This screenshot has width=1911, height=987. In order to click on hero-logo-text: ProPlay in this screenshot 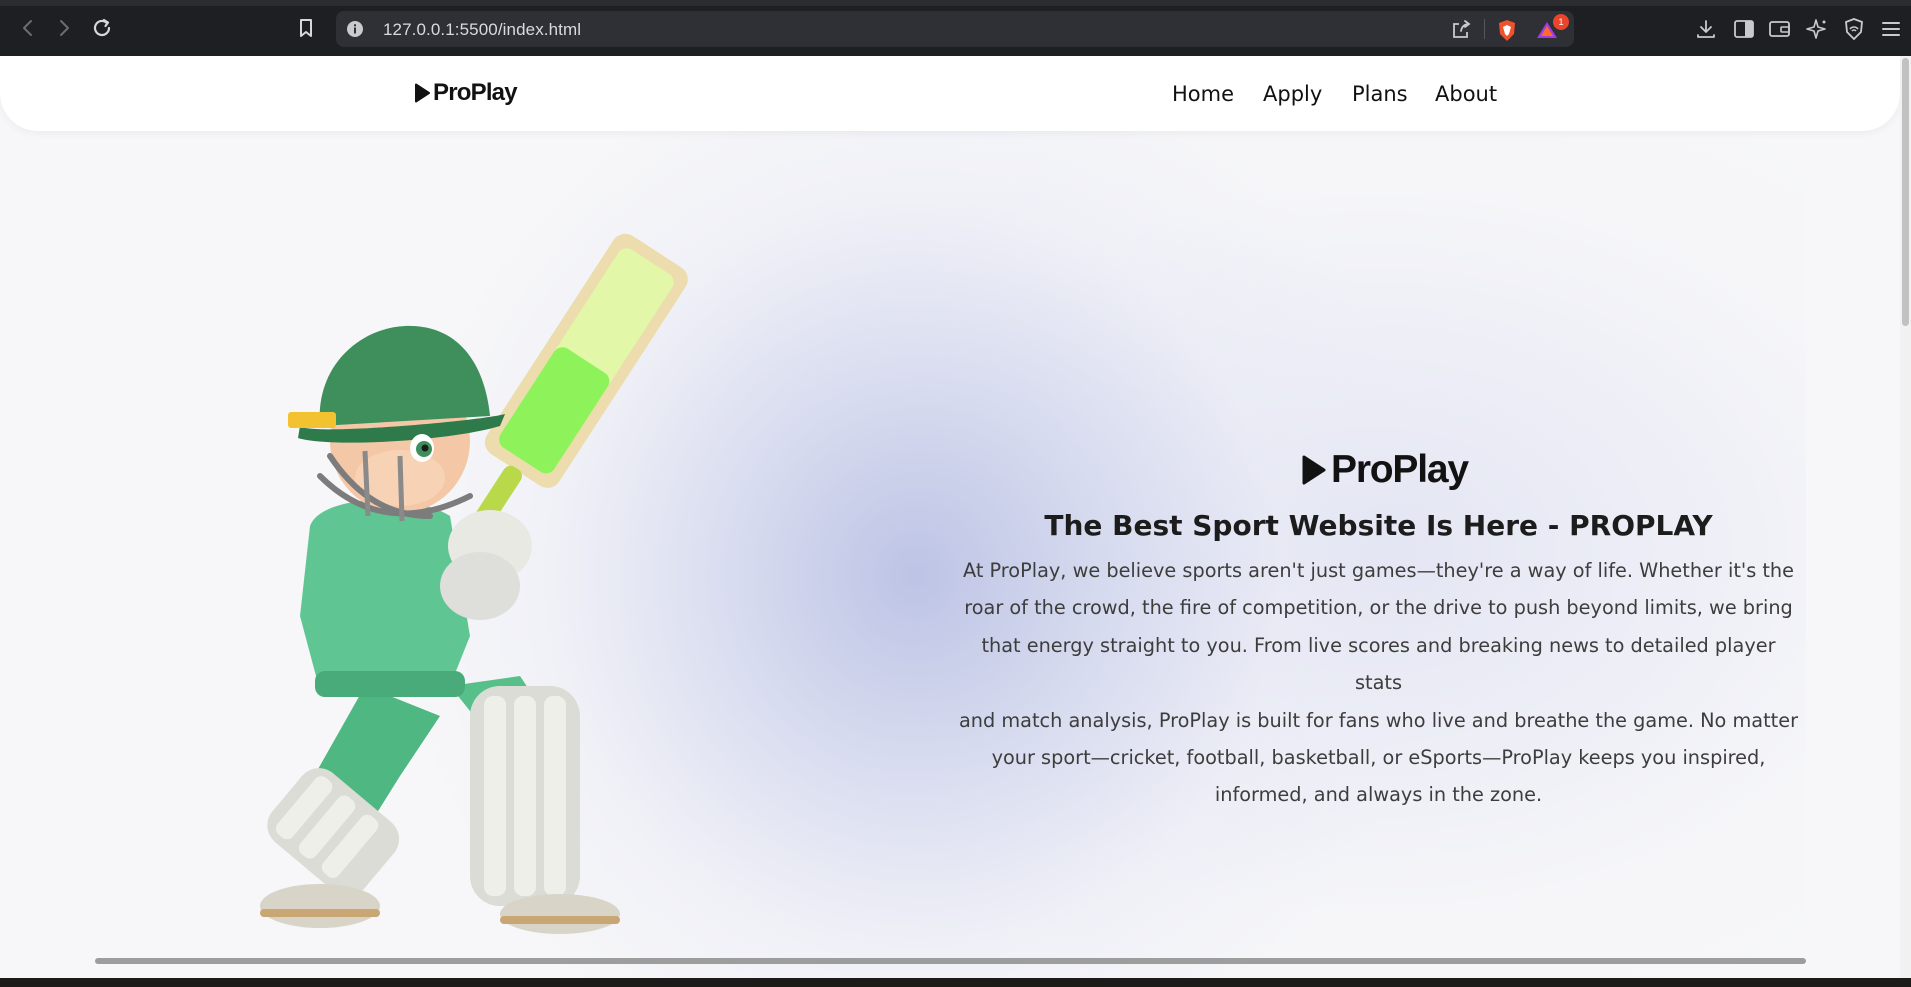, I will do `click(1400, 469)`.